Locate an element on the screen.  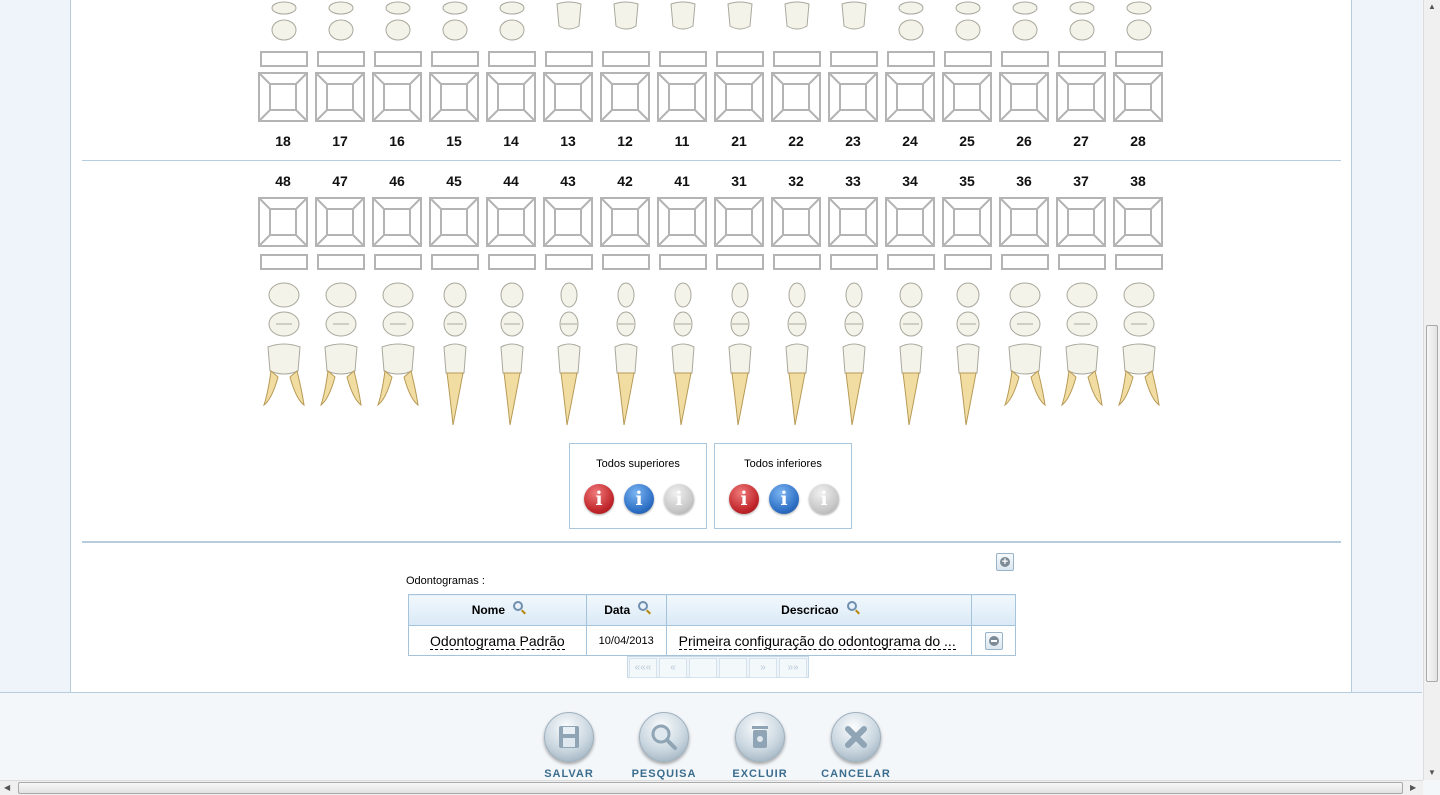
tooth-48-label-field is located at coordinates (284, 262).